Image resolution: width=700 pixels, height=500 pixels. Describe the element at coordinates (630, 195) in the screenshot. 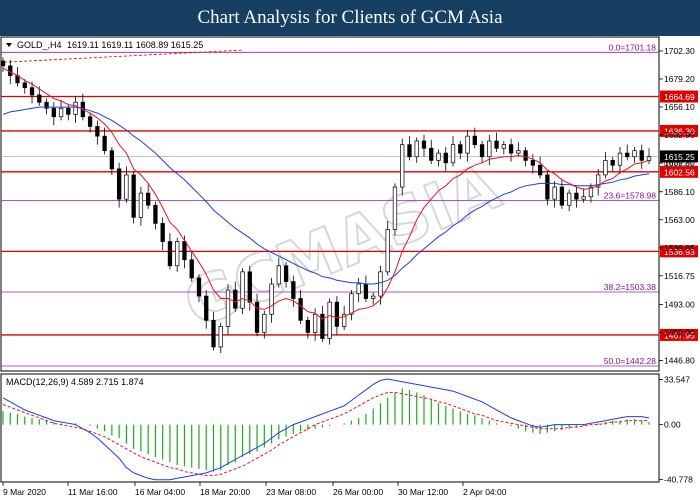

I see `fib-label: 23.6=1578.98` at that location.